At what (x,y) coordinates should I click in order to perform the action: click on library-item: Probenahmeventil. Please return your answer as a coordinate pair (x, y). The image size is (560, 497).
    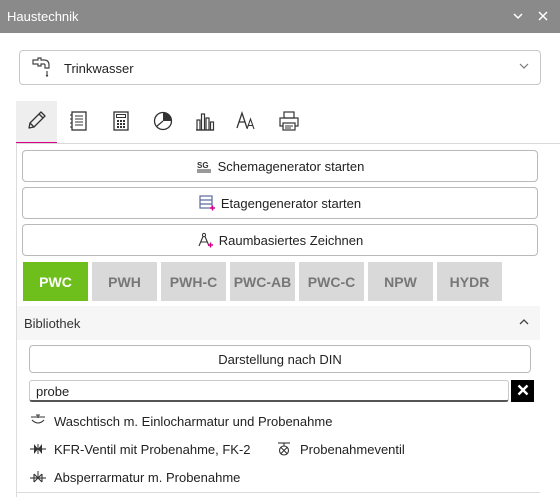
    Looking at the image, I should click on (340, 449).